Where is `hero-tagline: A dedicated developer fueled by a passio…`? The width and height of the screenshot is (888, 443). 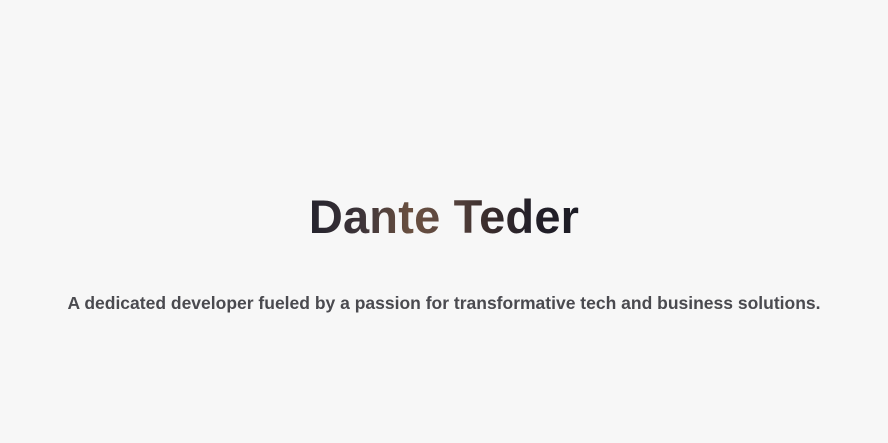 hero-tagline: A dedicated developer fueled by a passio… is located at coordinates (444, 303).